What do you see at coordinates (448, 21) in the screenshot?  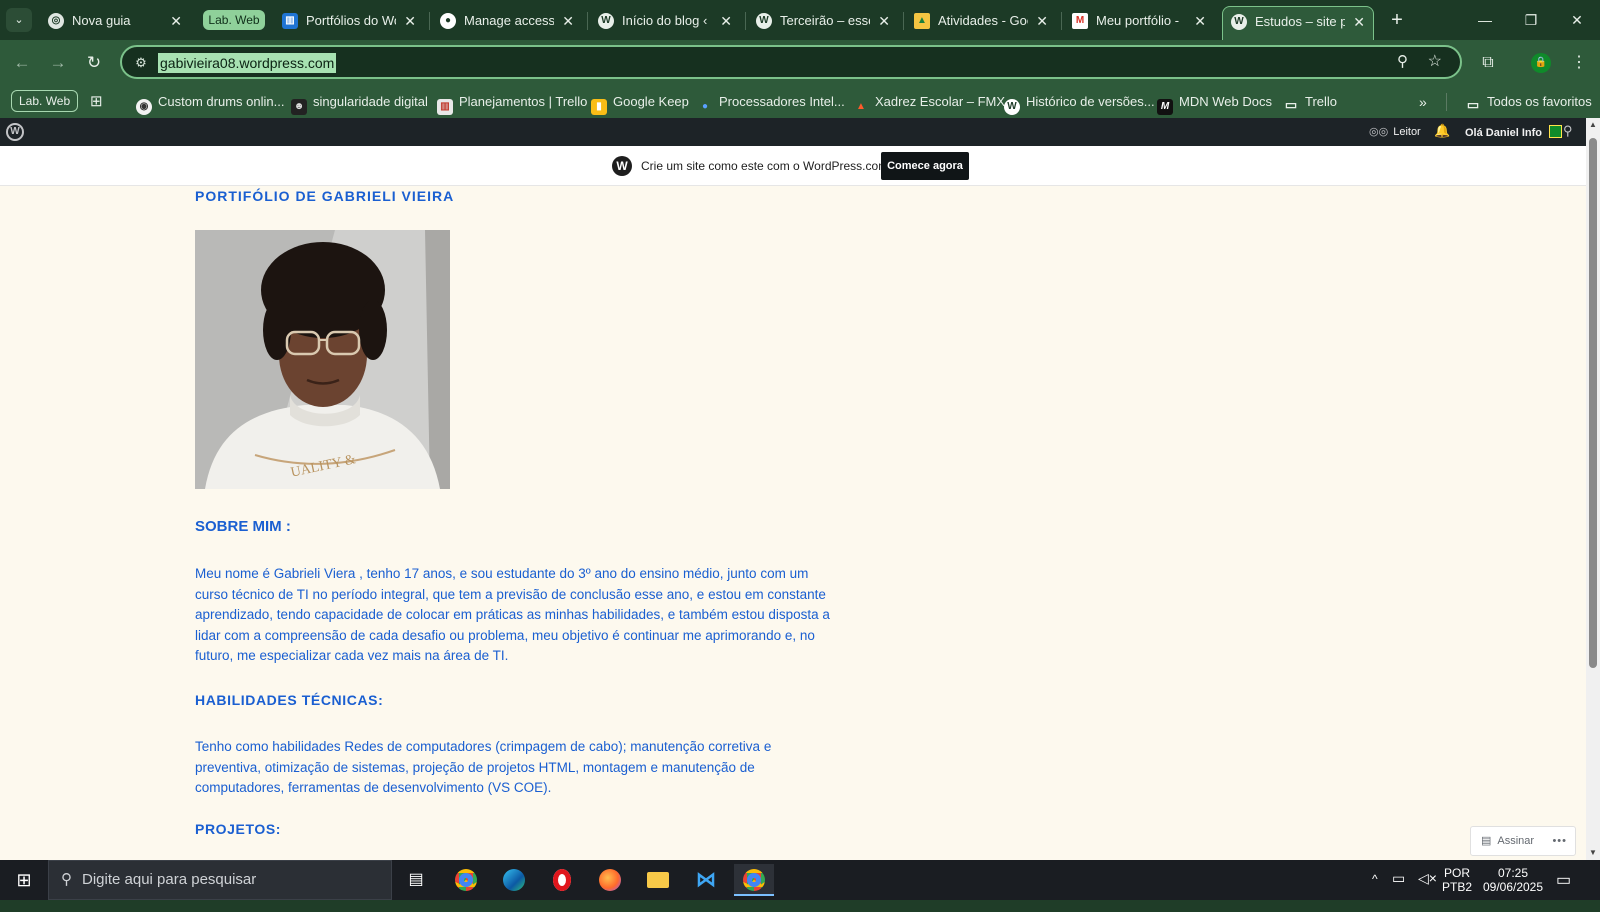 I see `github-icon: ●` at bounding box center [448, 21].